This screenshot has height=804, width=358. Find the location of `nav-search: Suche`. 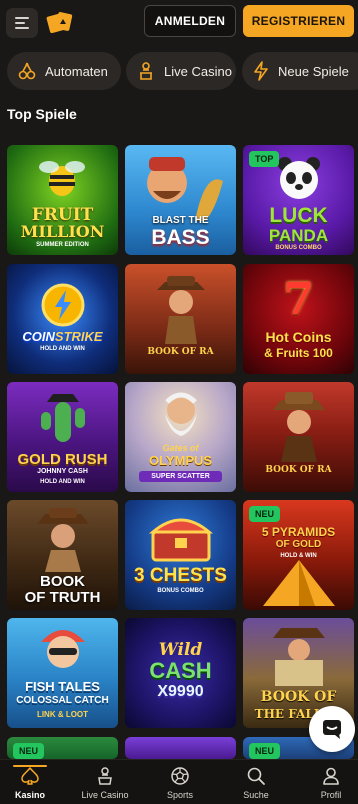

nav-search: Suche is located at coordinates (256, 783).